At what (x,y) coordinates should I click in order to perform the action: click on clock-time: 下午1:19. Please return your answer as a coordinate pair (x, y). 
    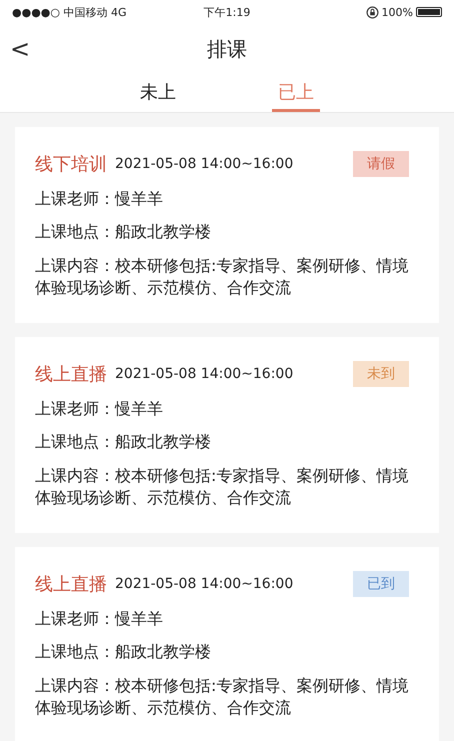
    Looking at the image, I should click on (227, 12).